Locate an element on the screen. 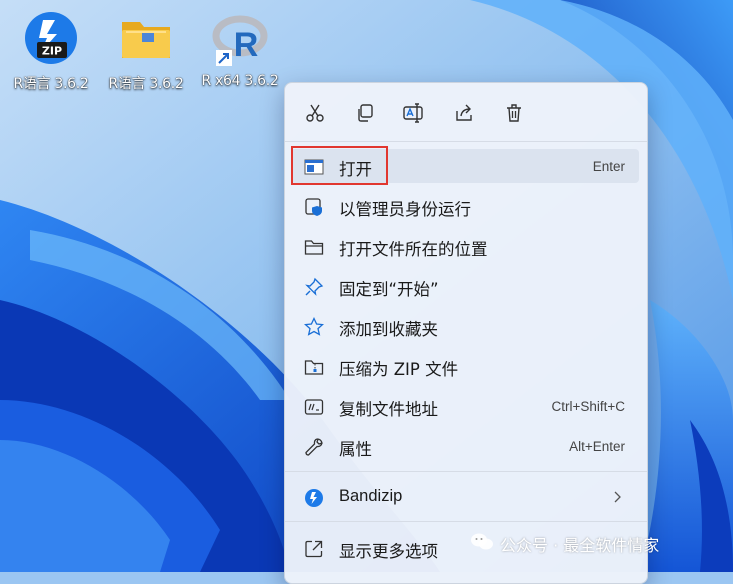  desktop-icon-label: R x64 3.6.2 is located at coordinates (240, 81).